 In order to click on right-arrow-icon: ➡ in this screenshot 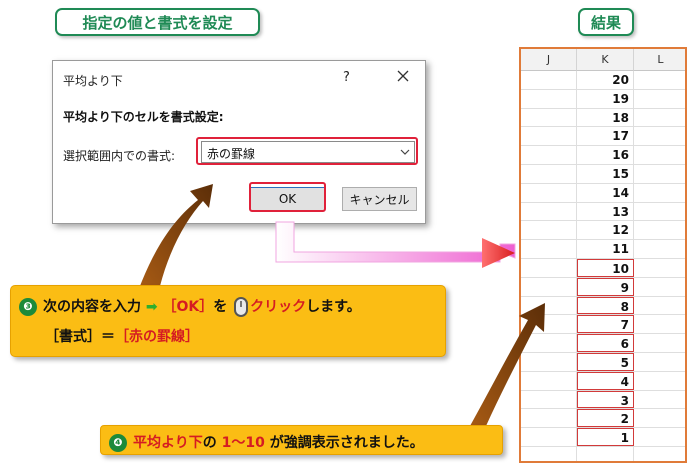, I will do `click(151, 307)`.